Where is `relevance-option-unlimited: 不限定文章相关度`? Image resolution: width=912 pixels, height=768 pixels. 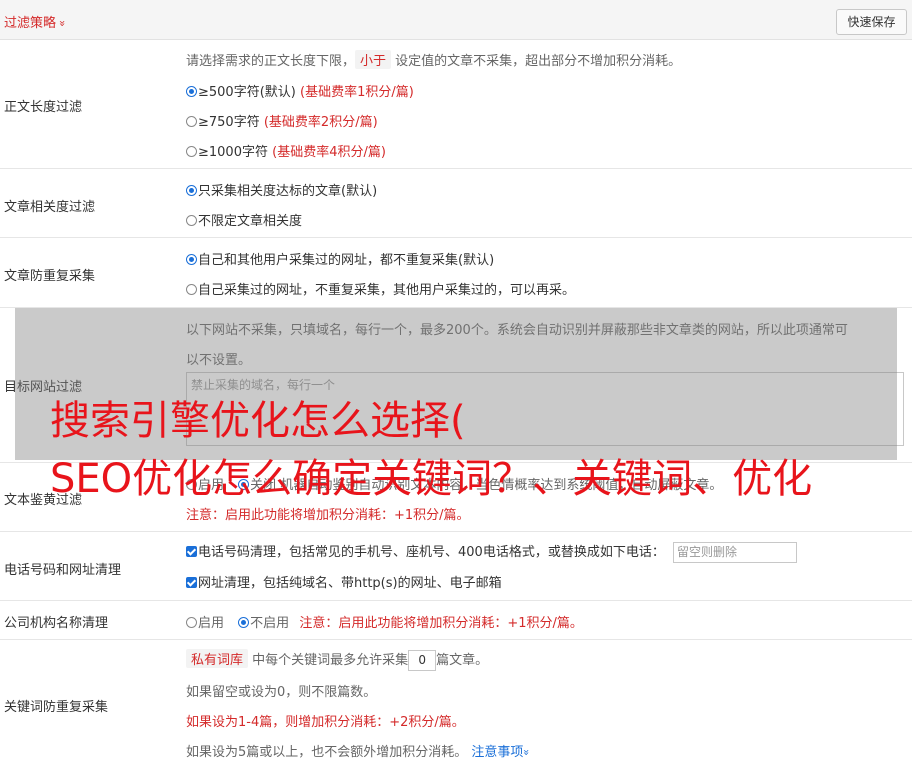 relevance-option-unlimited: 不限定文章相关度 is located at coordinates (244, 219).